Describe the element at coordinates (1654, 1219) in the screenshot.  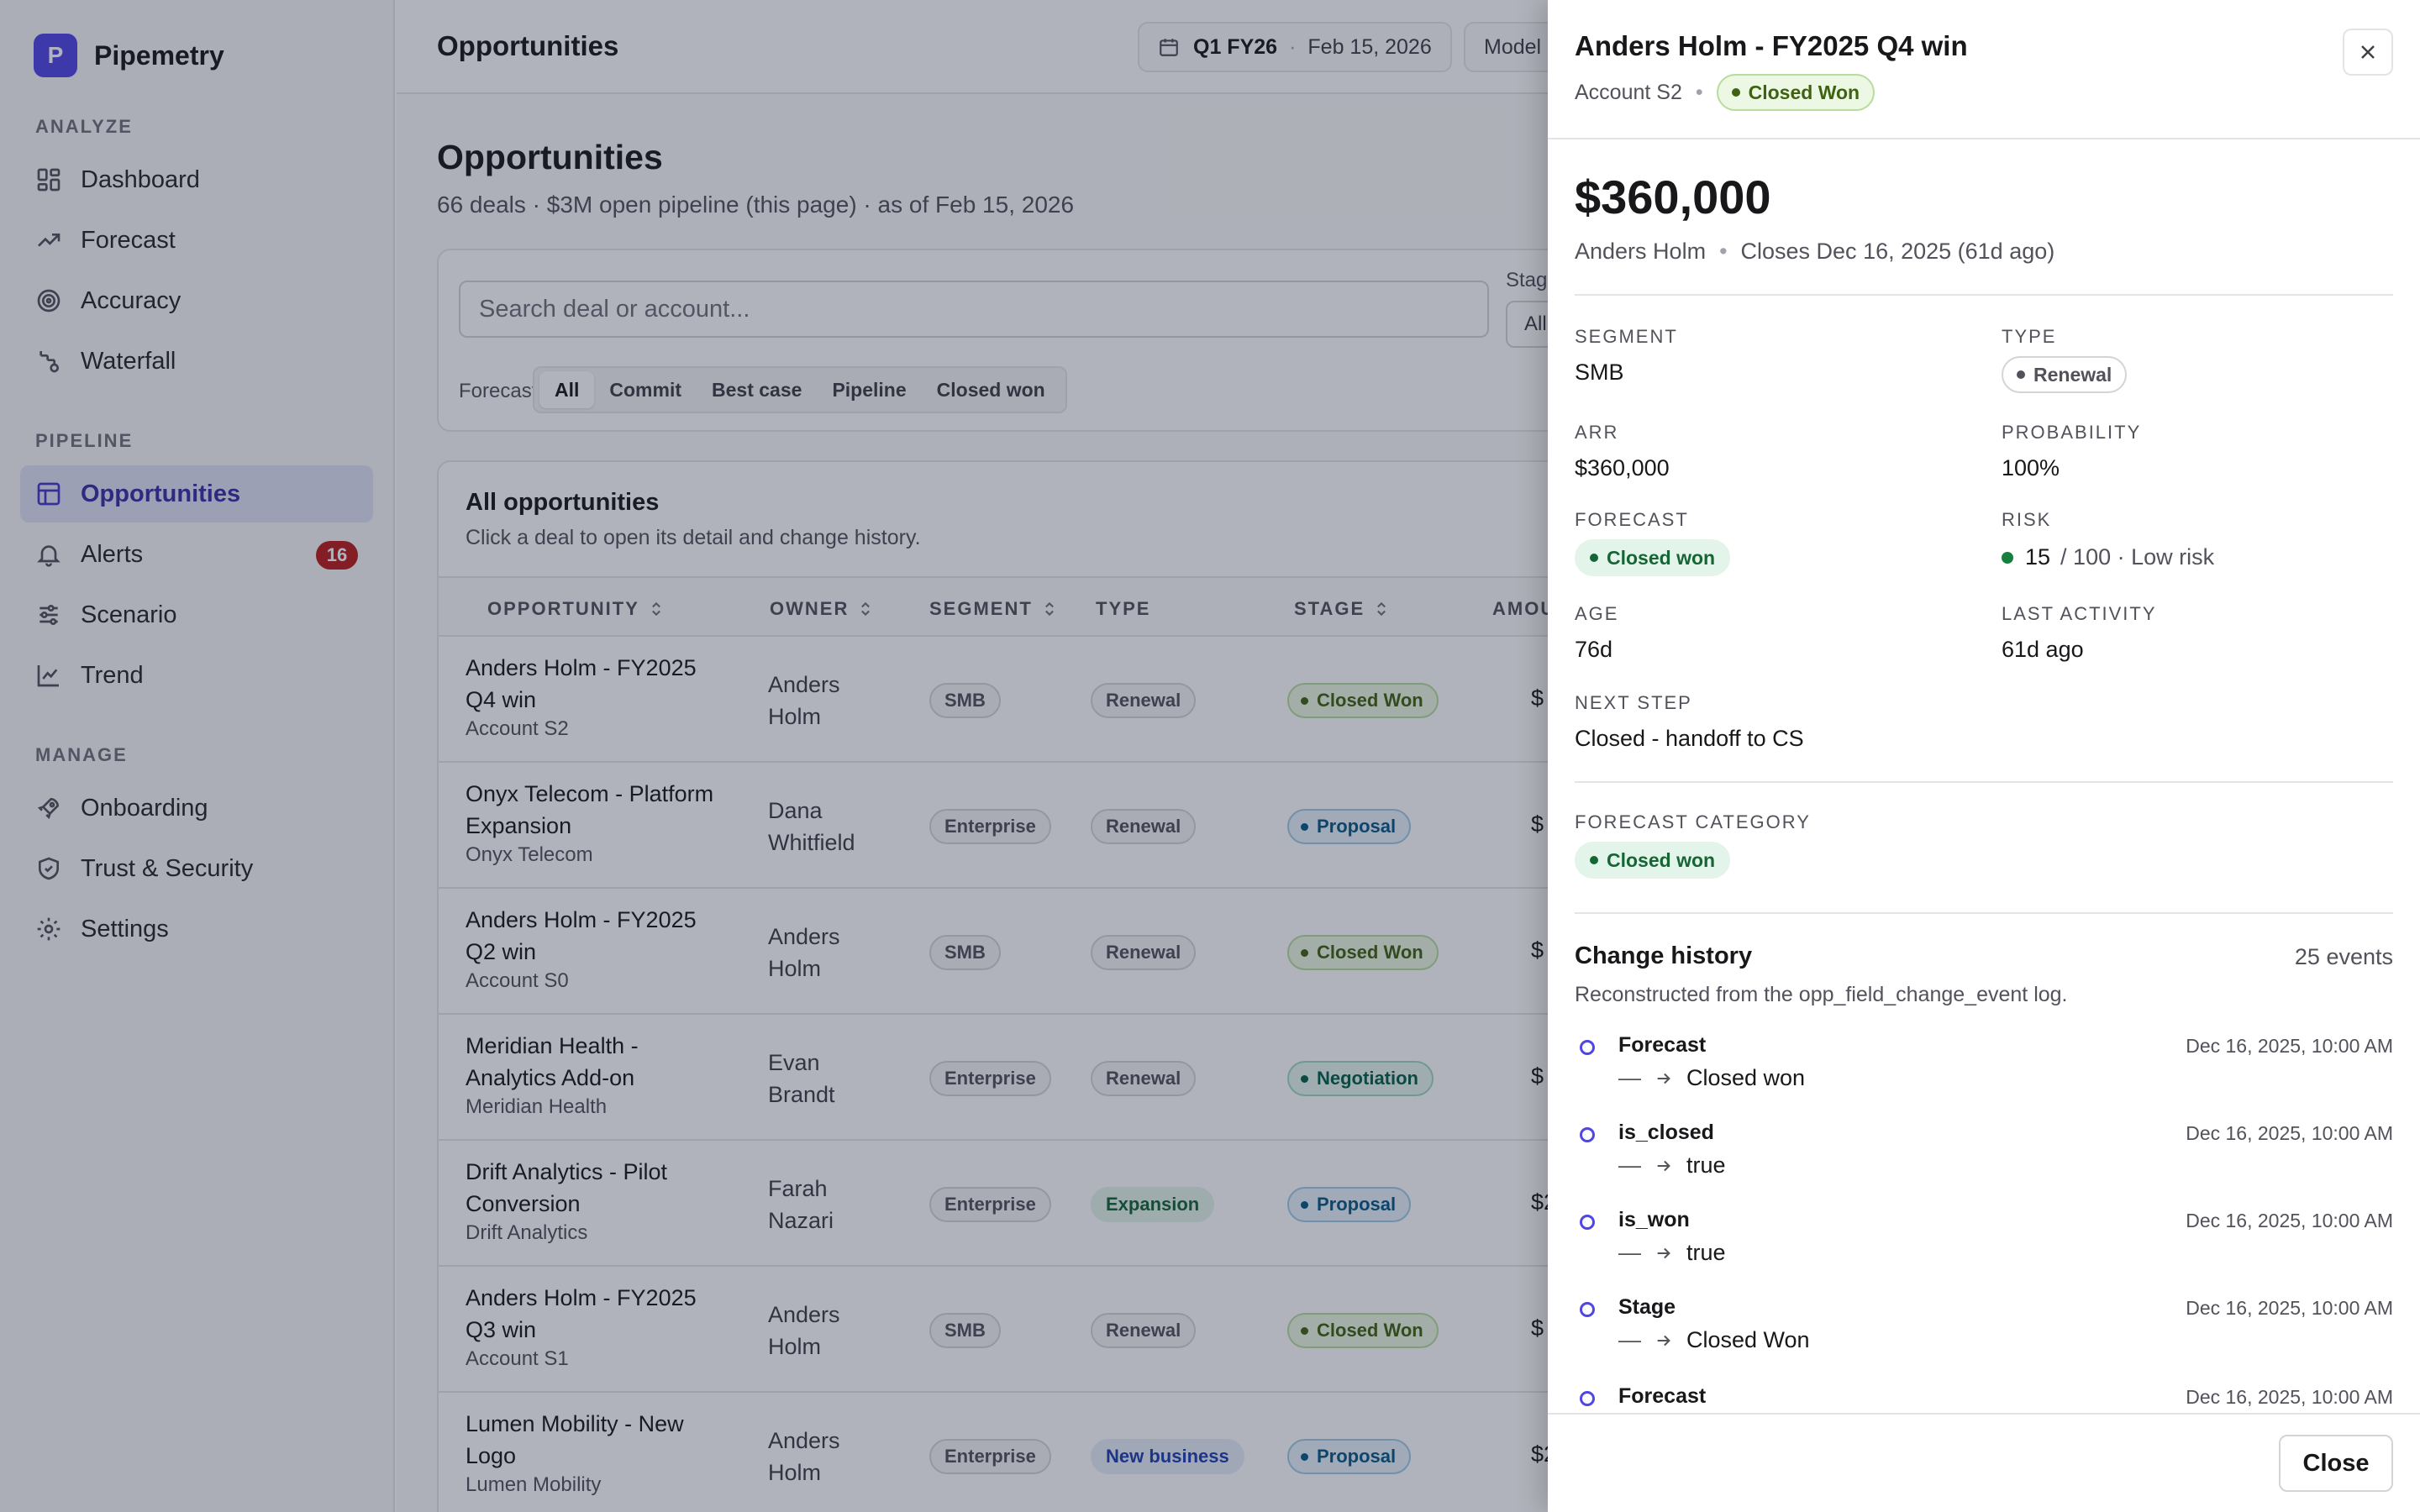
I see `event-field: is_won` at that location.